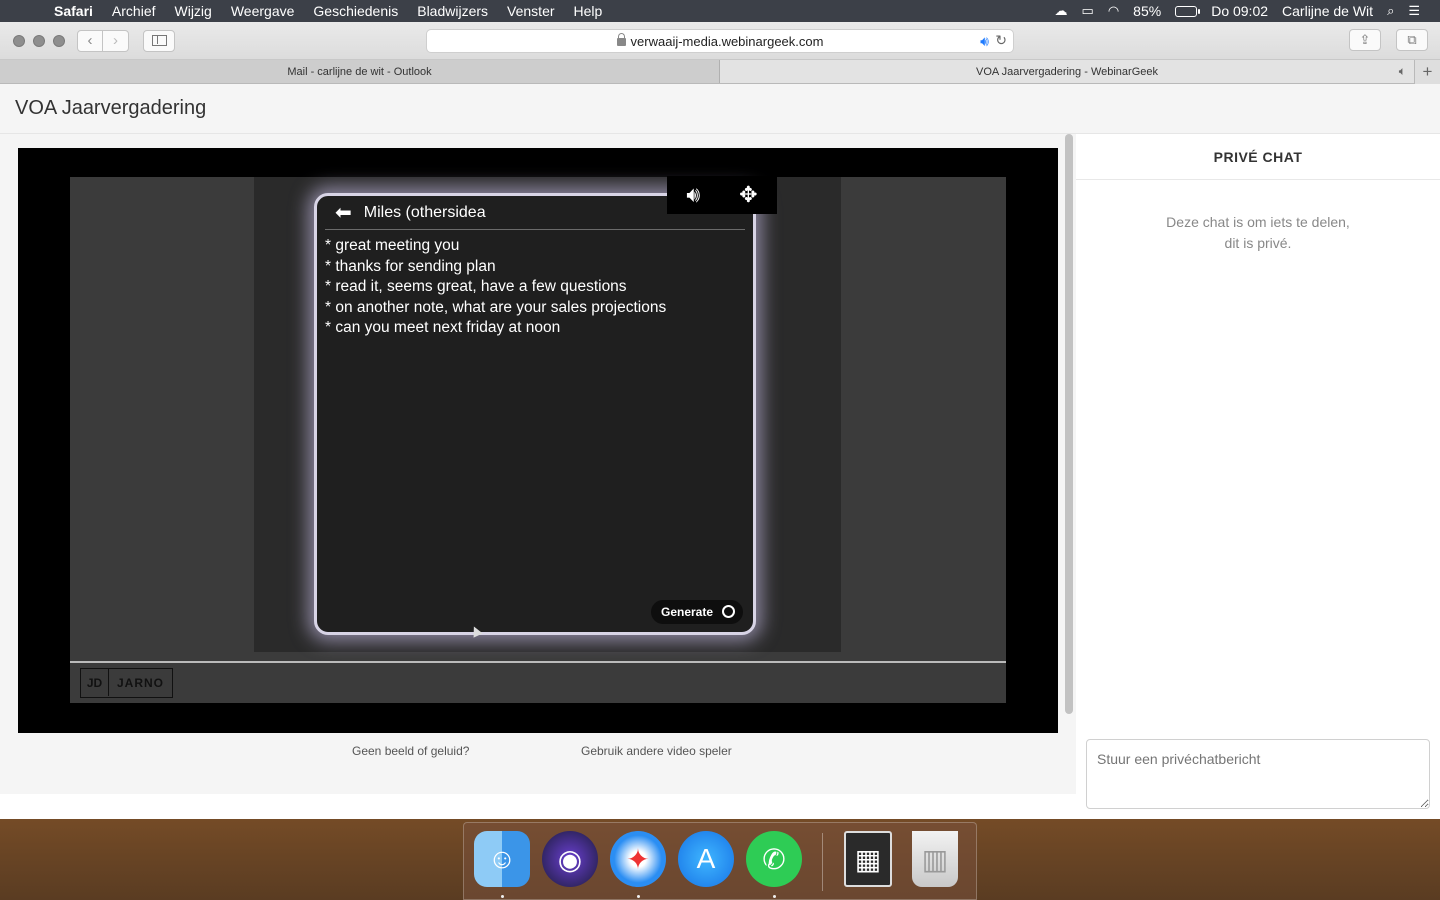 The height and width of the screenshot is (900, 1440). What do you see at coordinates (588, 11) in the screenshot?
I see `menu-help: Help` at bounding box center [588, 11].